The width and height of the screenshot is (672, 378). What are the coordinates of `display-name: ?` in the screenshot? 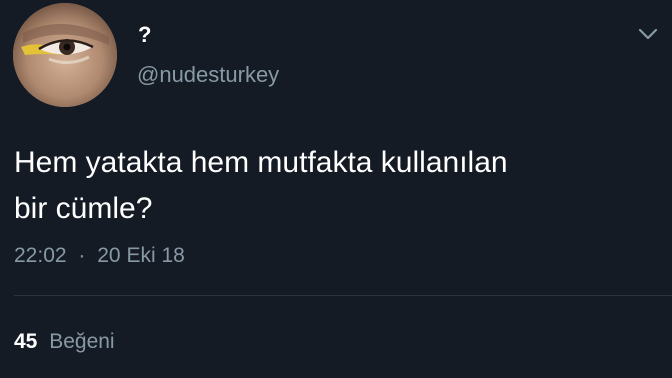 It's located at (144, 35).